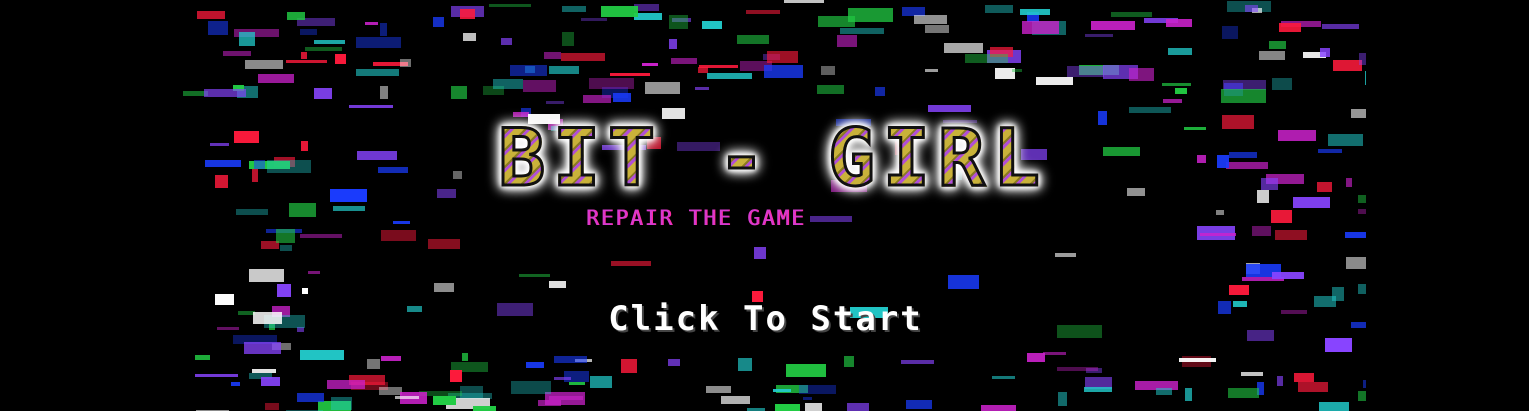  What do you see at coordinates (765, 319) in the screenshot?
I see `click-to-start-button: Click To Start` at bounding box center [765, 319].